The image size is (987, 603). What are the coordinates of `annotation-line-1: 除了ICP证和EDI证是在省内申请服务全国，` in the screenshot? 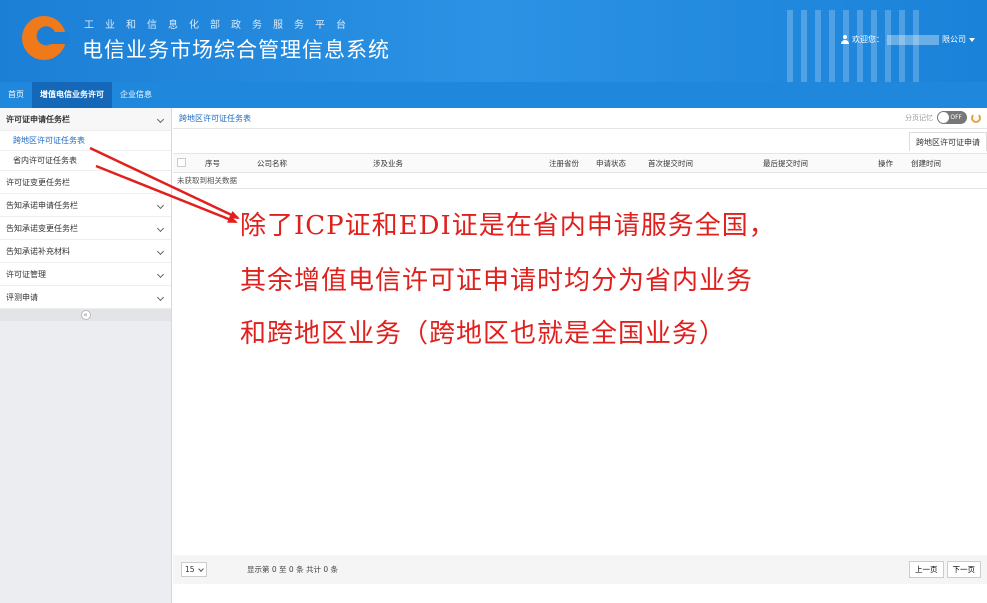 It's located at (508, 226).